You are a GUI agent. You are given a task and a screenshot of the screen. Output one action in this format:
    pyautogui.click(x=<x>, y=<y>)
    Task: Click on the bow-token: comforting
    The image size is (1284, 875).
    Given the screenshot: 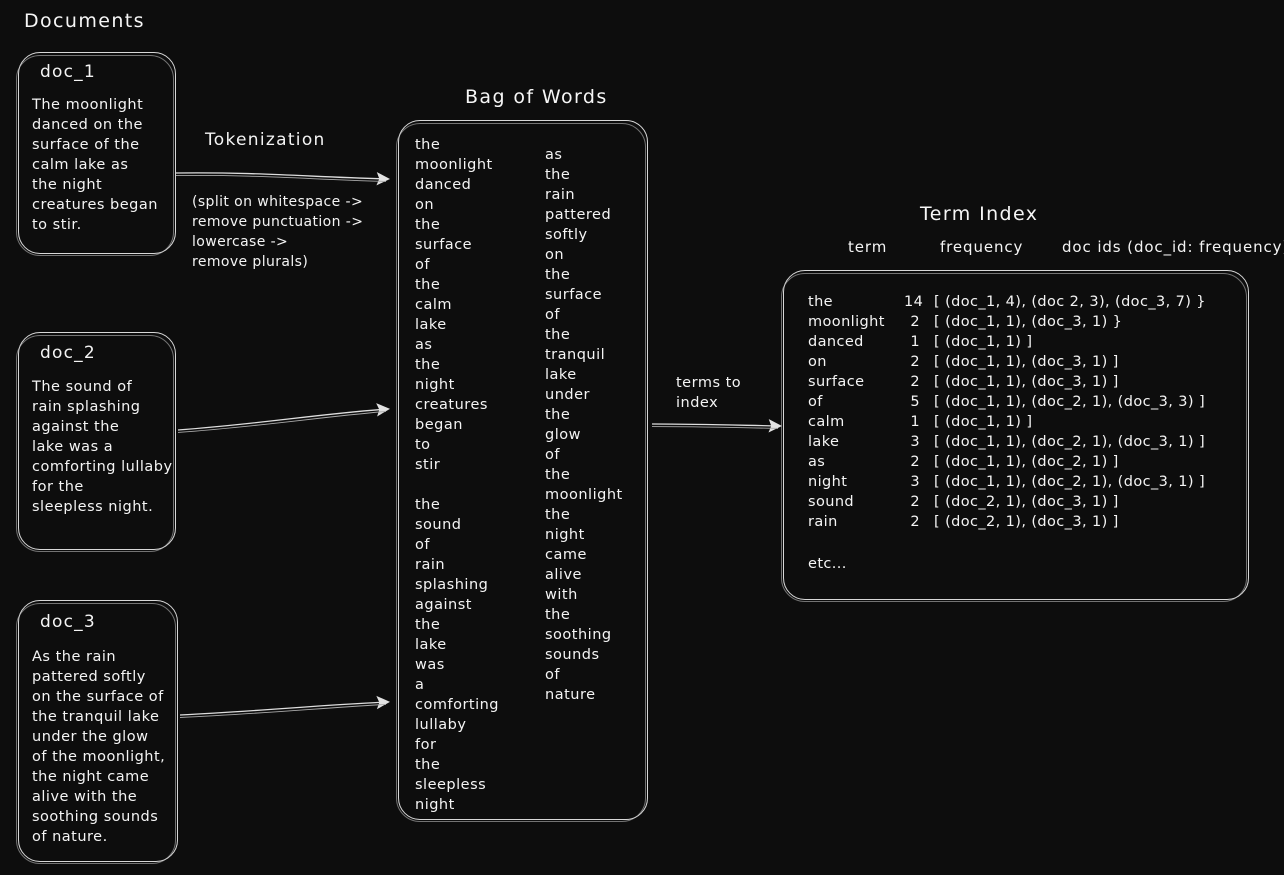 What is the action you would take?
    pyautogui.click(x=457, y=705)
    